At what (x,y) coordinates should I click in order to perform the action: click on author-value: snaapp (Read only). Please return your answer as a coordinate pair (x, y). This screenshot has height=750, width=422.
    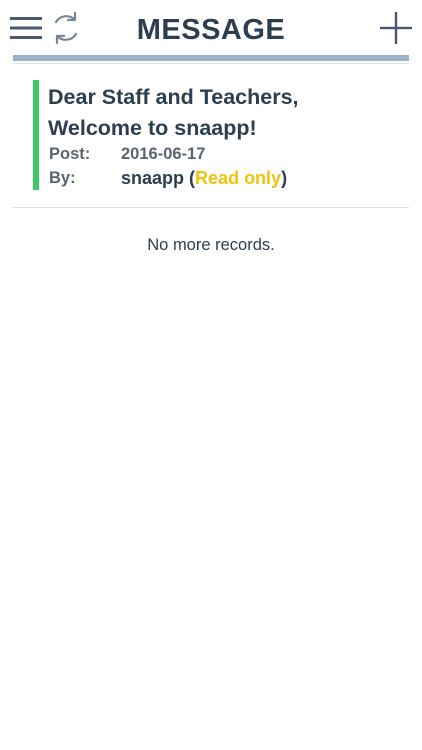
    Looking at the image, I should click on (204, 178).